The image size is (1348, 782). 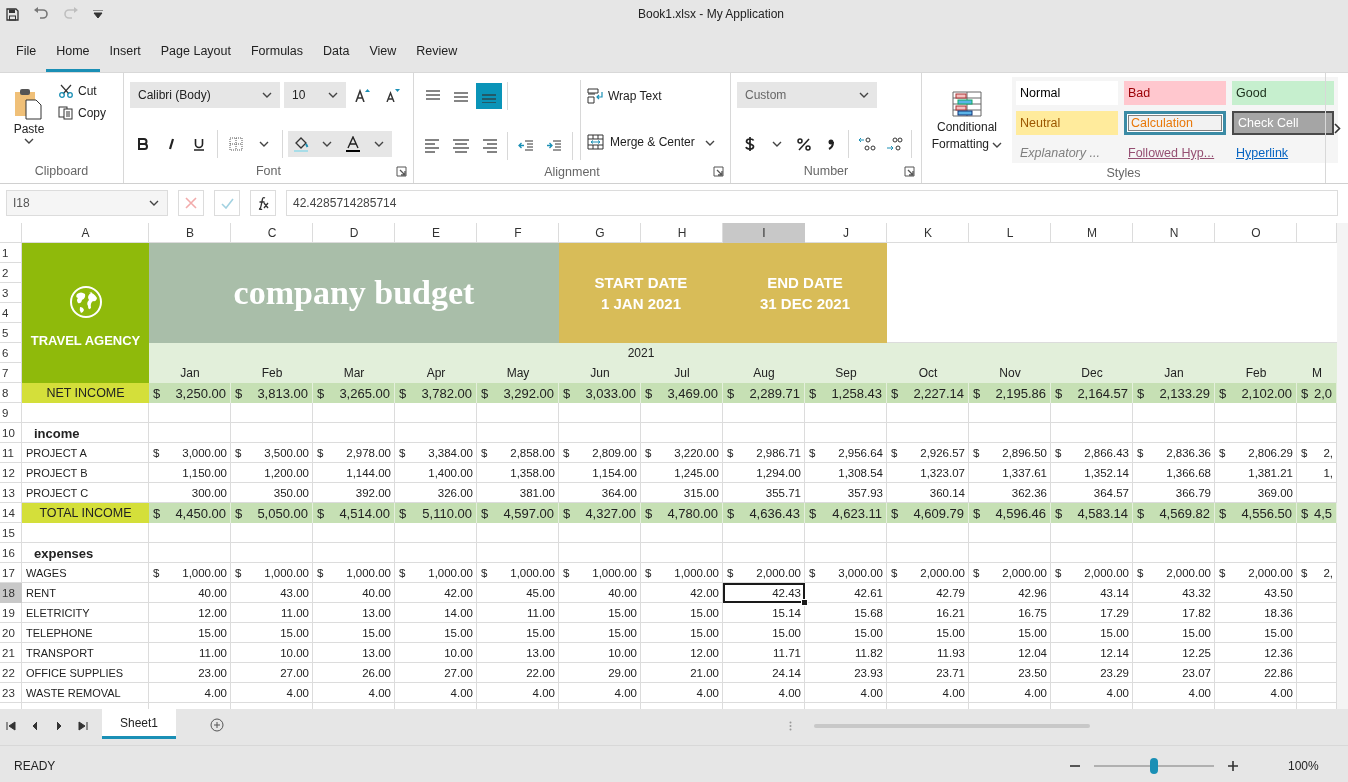 What do you see at coordinates (85, 233) in the screenshot?
I see `column-header: A` at bounding box center [85, 233].